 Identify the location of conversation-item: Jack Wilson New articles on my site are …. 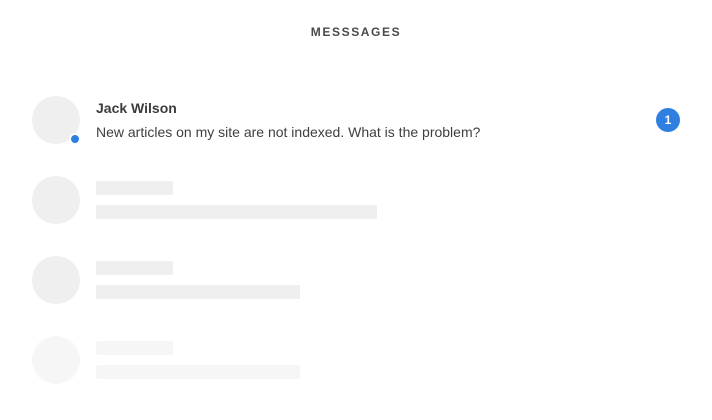
(356, 124).